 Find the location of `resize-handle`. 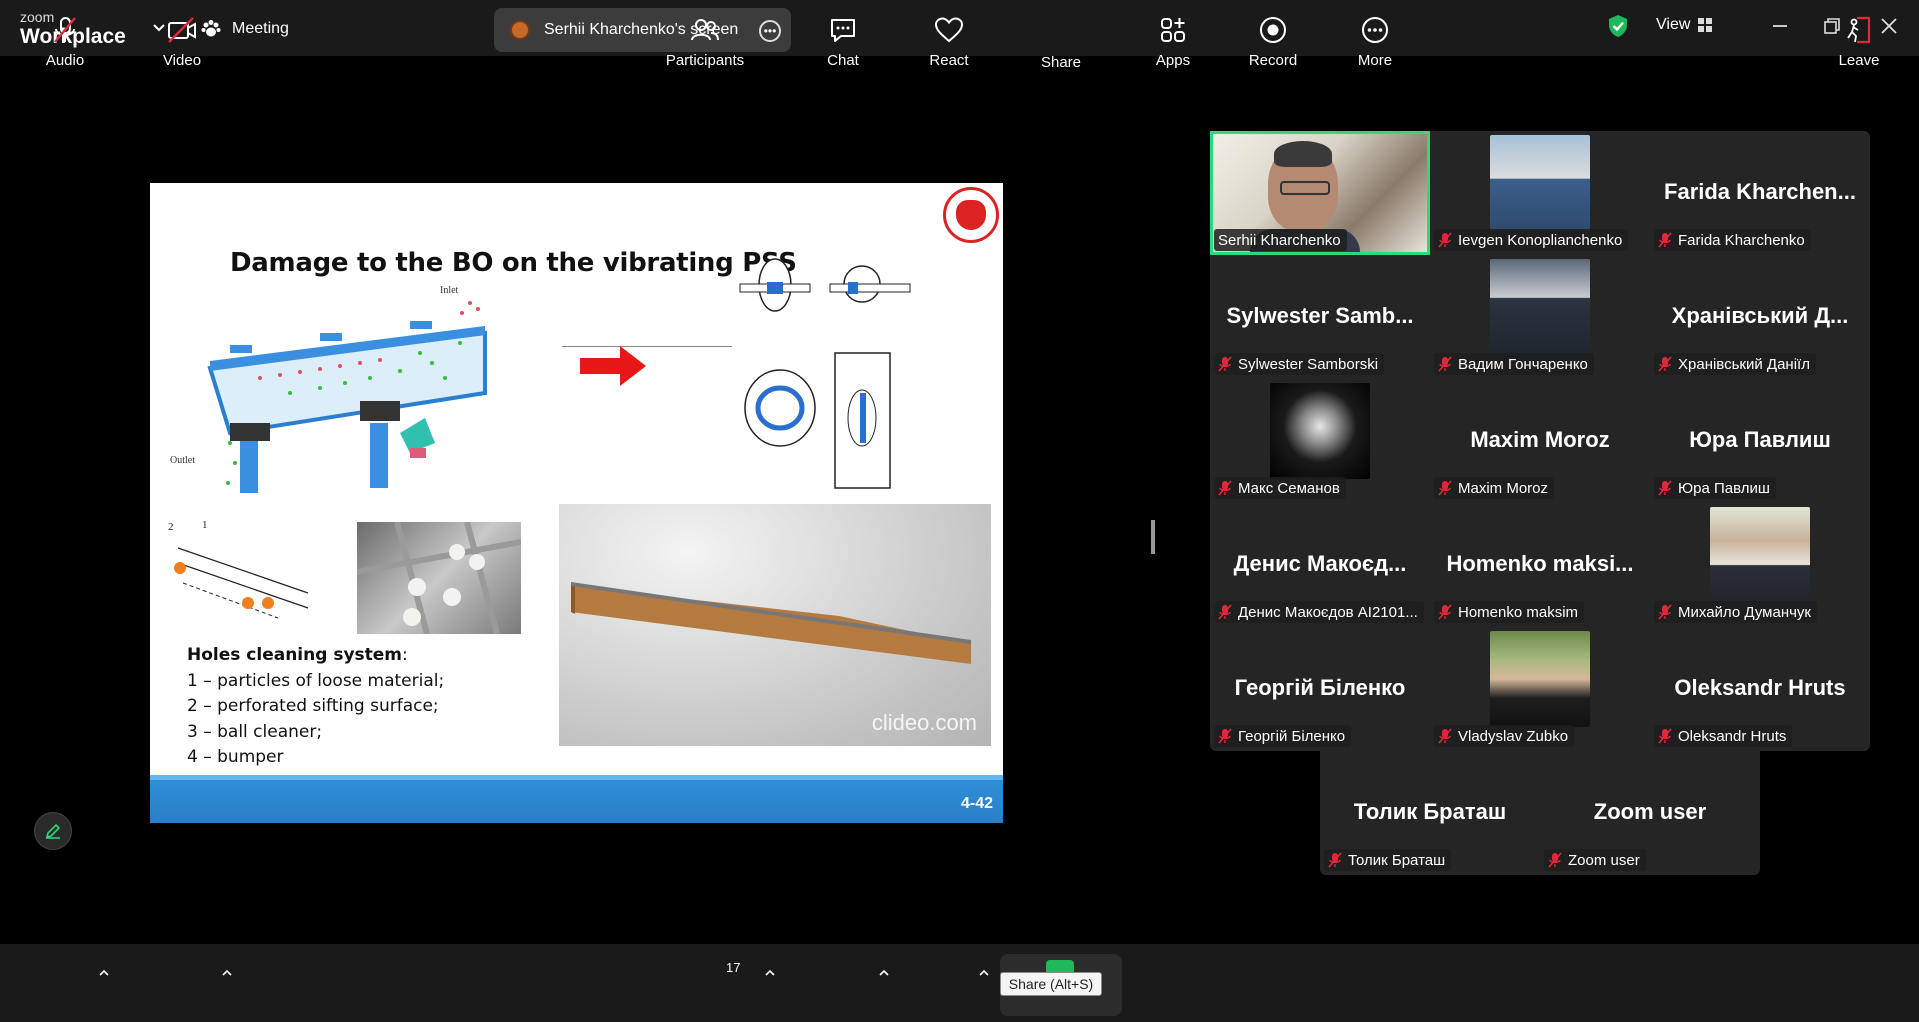

resize-handle is located at coordinates (1153, 537).